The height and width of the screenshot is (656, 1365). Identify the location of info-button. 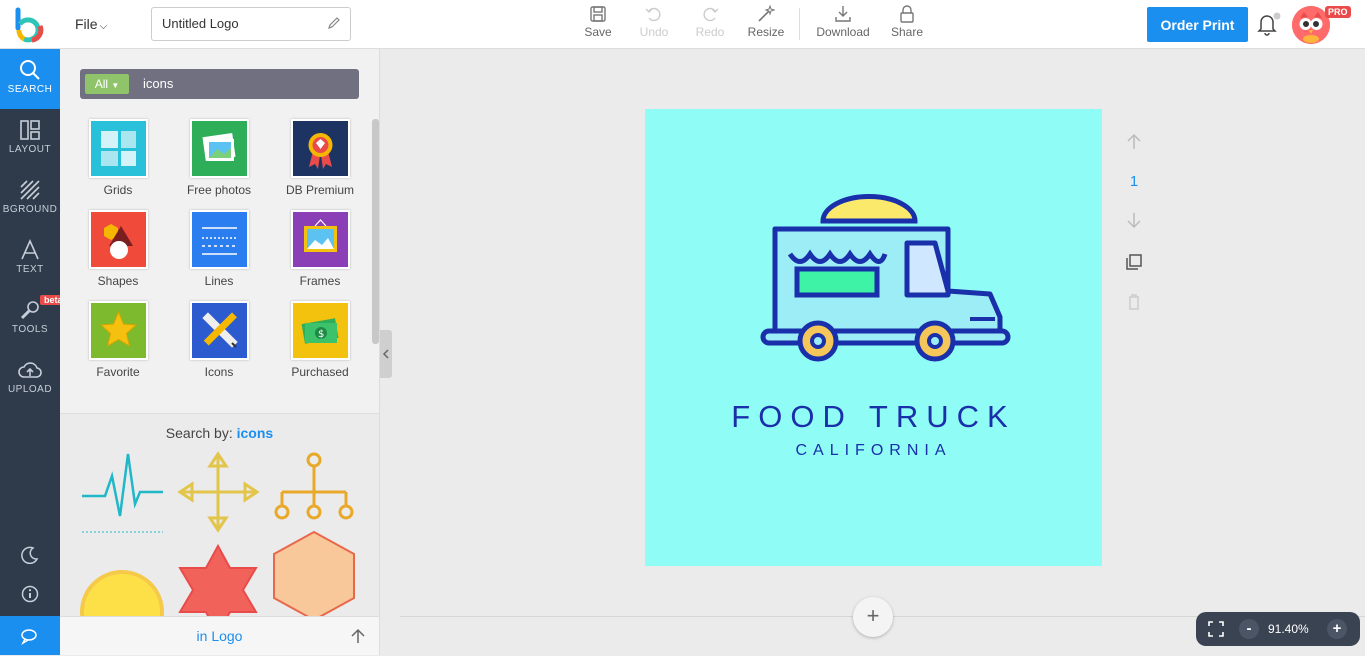
(30, 594).